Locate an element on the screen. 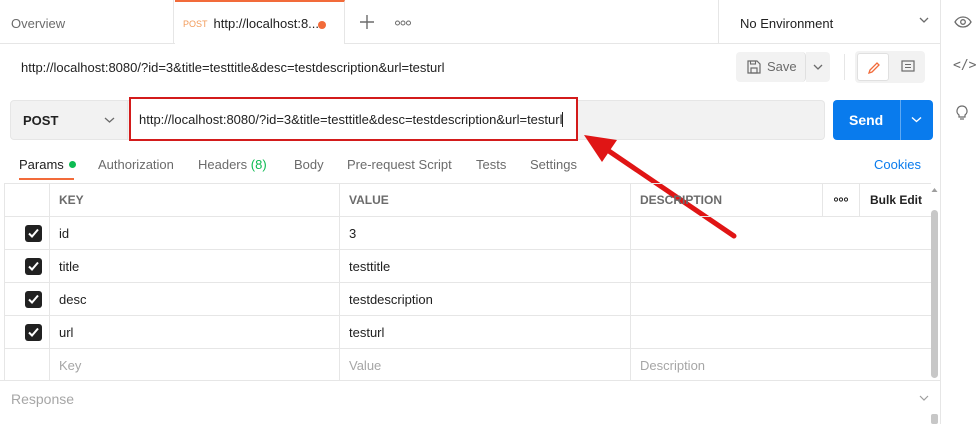 This screenshot has width=980, height=424. table-row-new: Key Value Description is located at coordinates (468, 365).